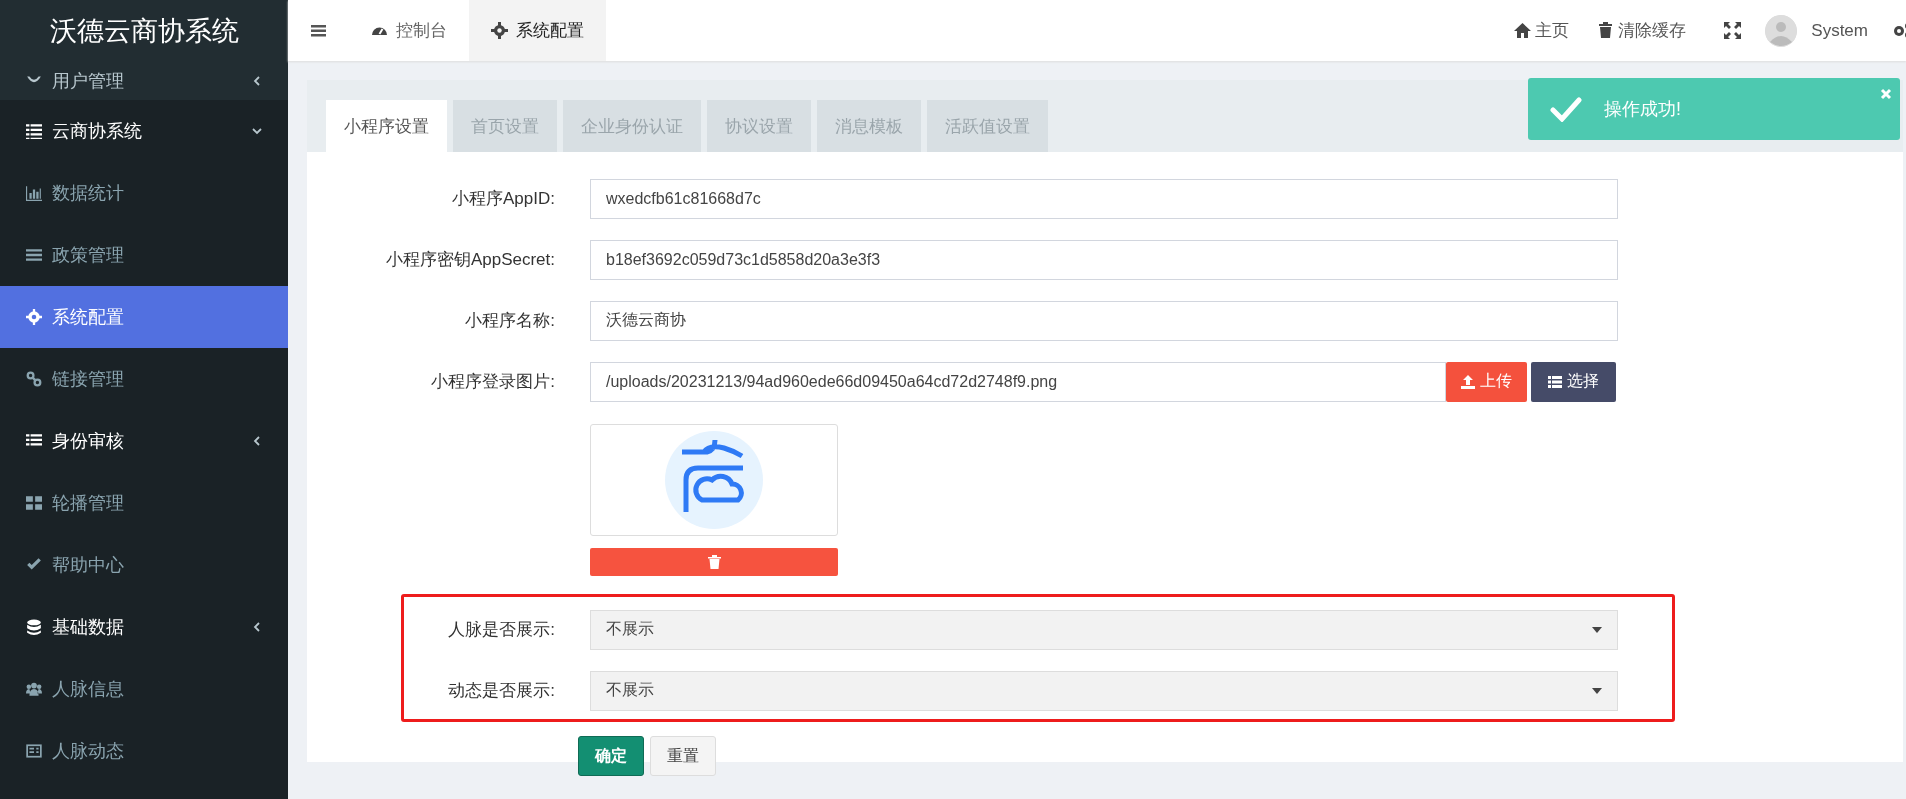 The height and width of the screenshot is (799, 1906). Describe the element at coordinates (510, 321) in the screenshot. I see `field-label: 小程序名称:` at that location.